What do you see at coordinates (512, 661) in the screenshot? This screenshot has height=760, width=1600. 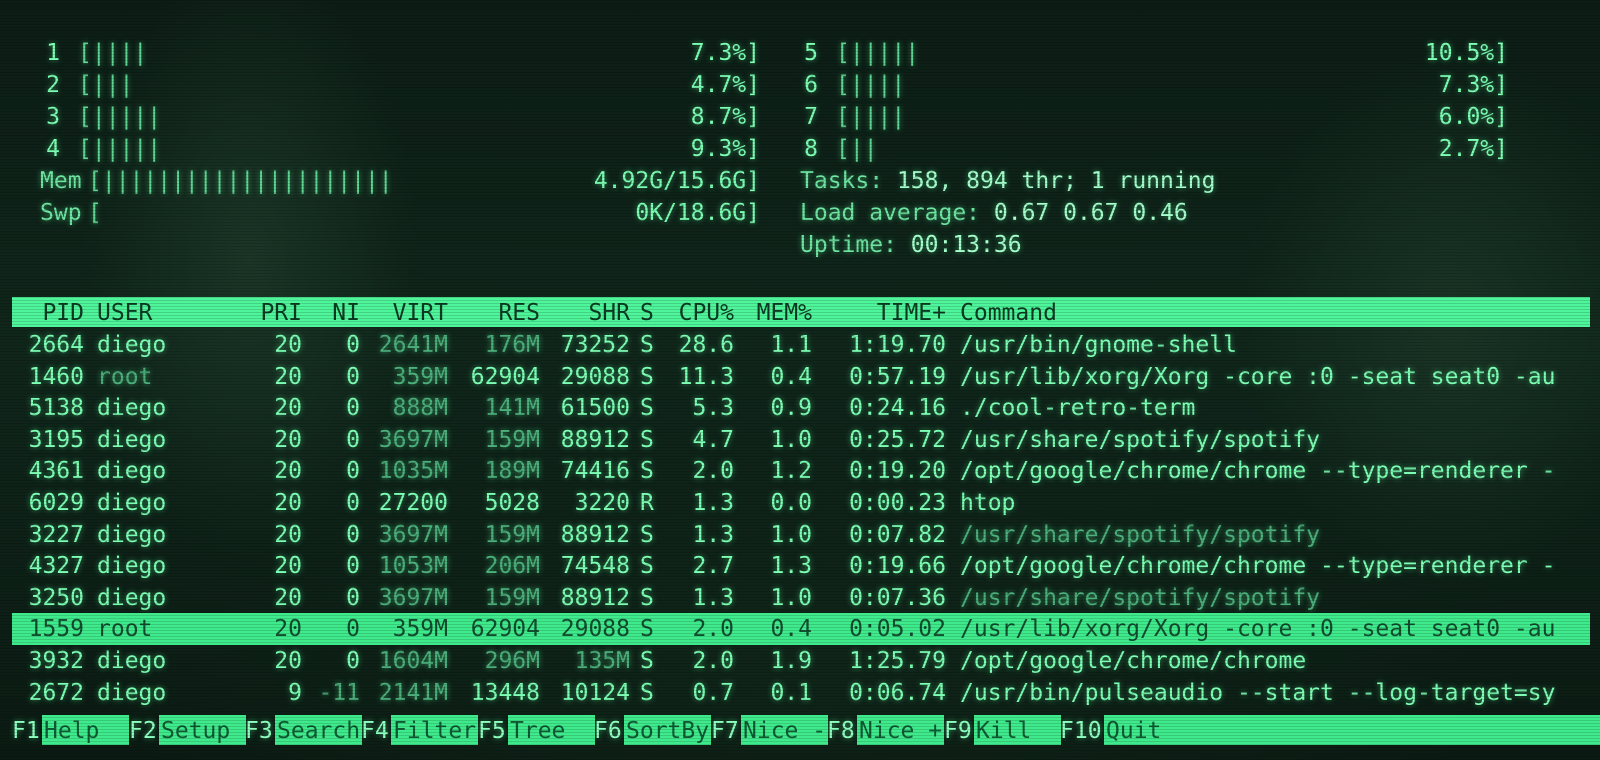 I see `res-cell: 296M` at bounding box center [512, 661].